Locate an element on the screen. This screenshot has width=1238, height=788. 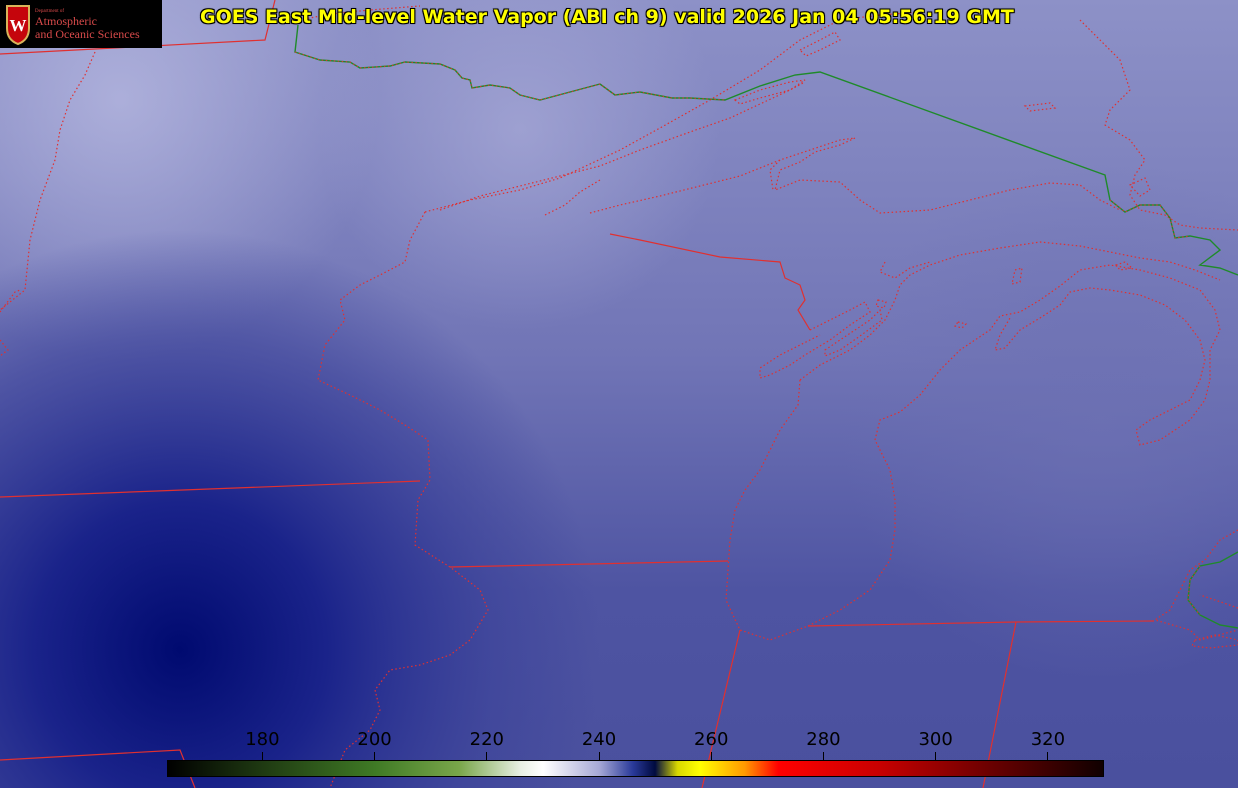
crest-icon: W is located at coordinates (18, 25).